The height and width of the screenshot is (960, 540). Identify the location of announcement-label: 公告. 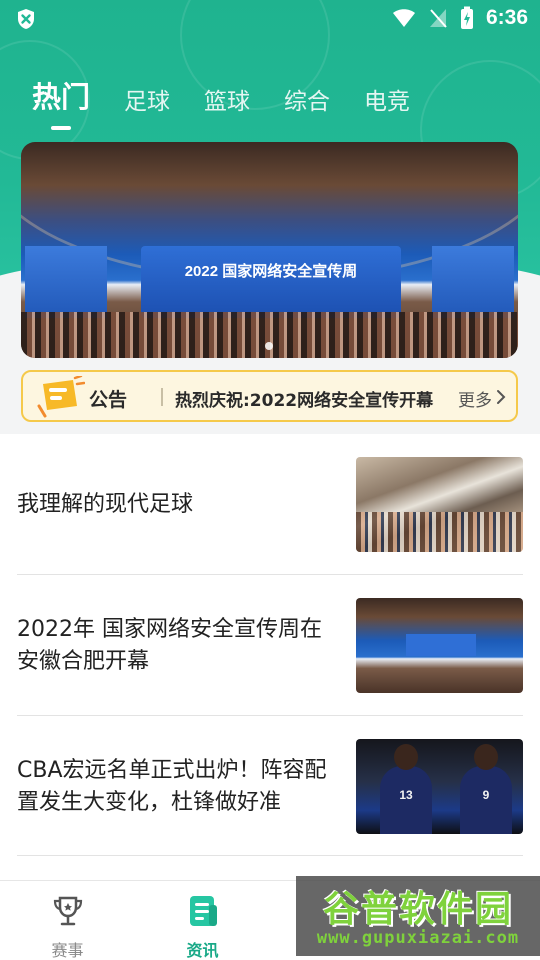
(108, 400).